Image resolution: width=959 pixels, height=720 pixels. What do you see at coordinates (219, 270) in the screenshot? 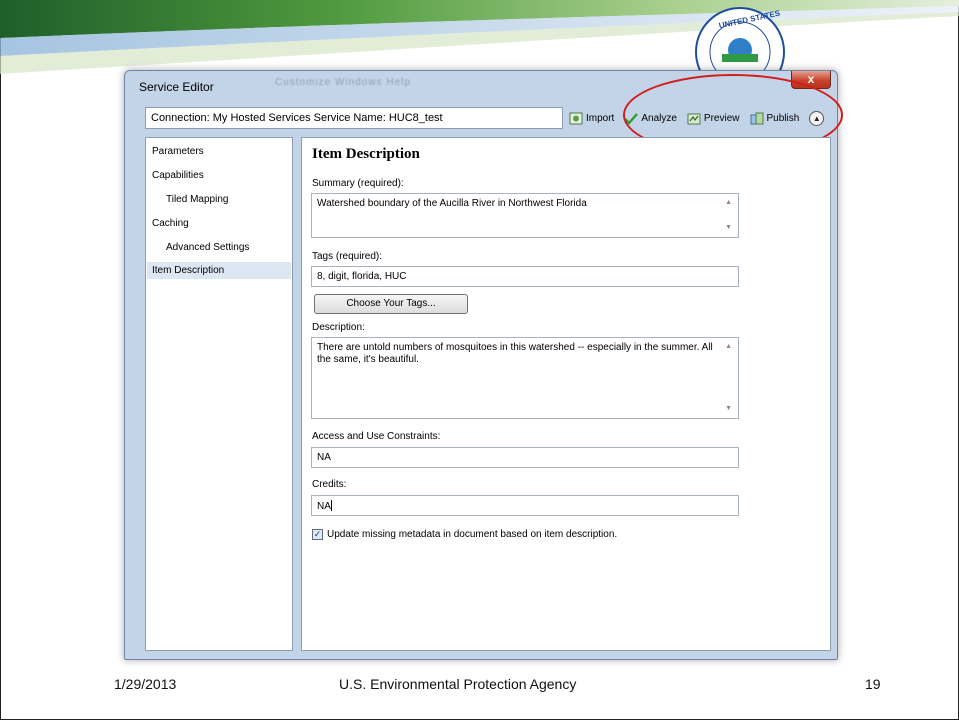
I see `nav-item-item-description: Item Description` at bounding box center [219, 270].